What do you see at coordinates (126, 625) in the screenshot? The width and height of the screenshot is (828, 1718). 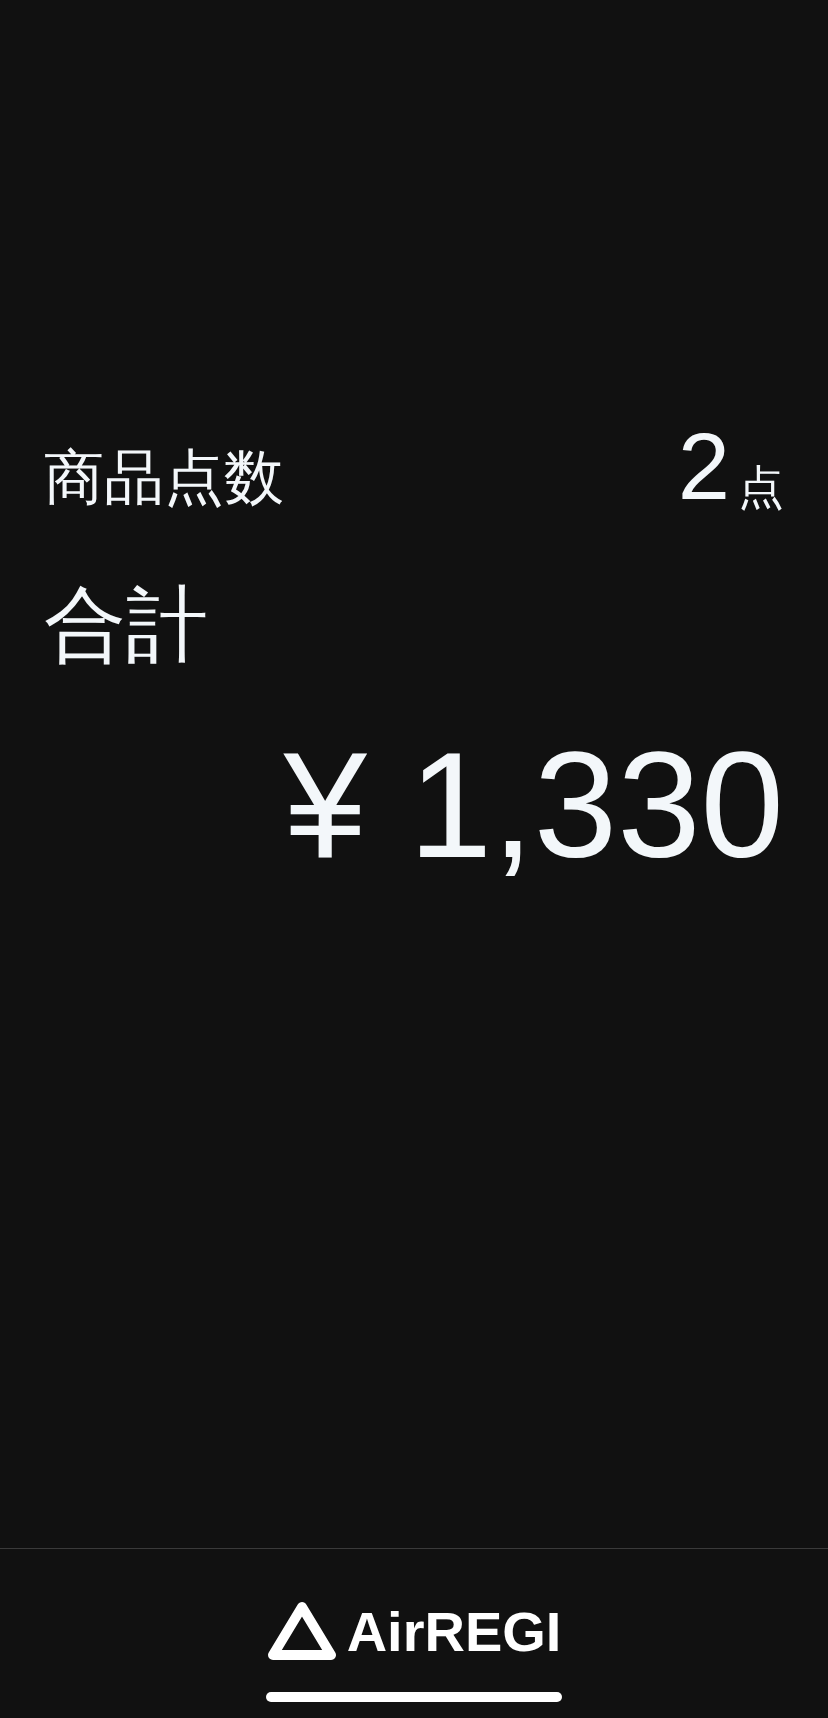 I see `total-label: 合計` at bounding box center [126, 625].